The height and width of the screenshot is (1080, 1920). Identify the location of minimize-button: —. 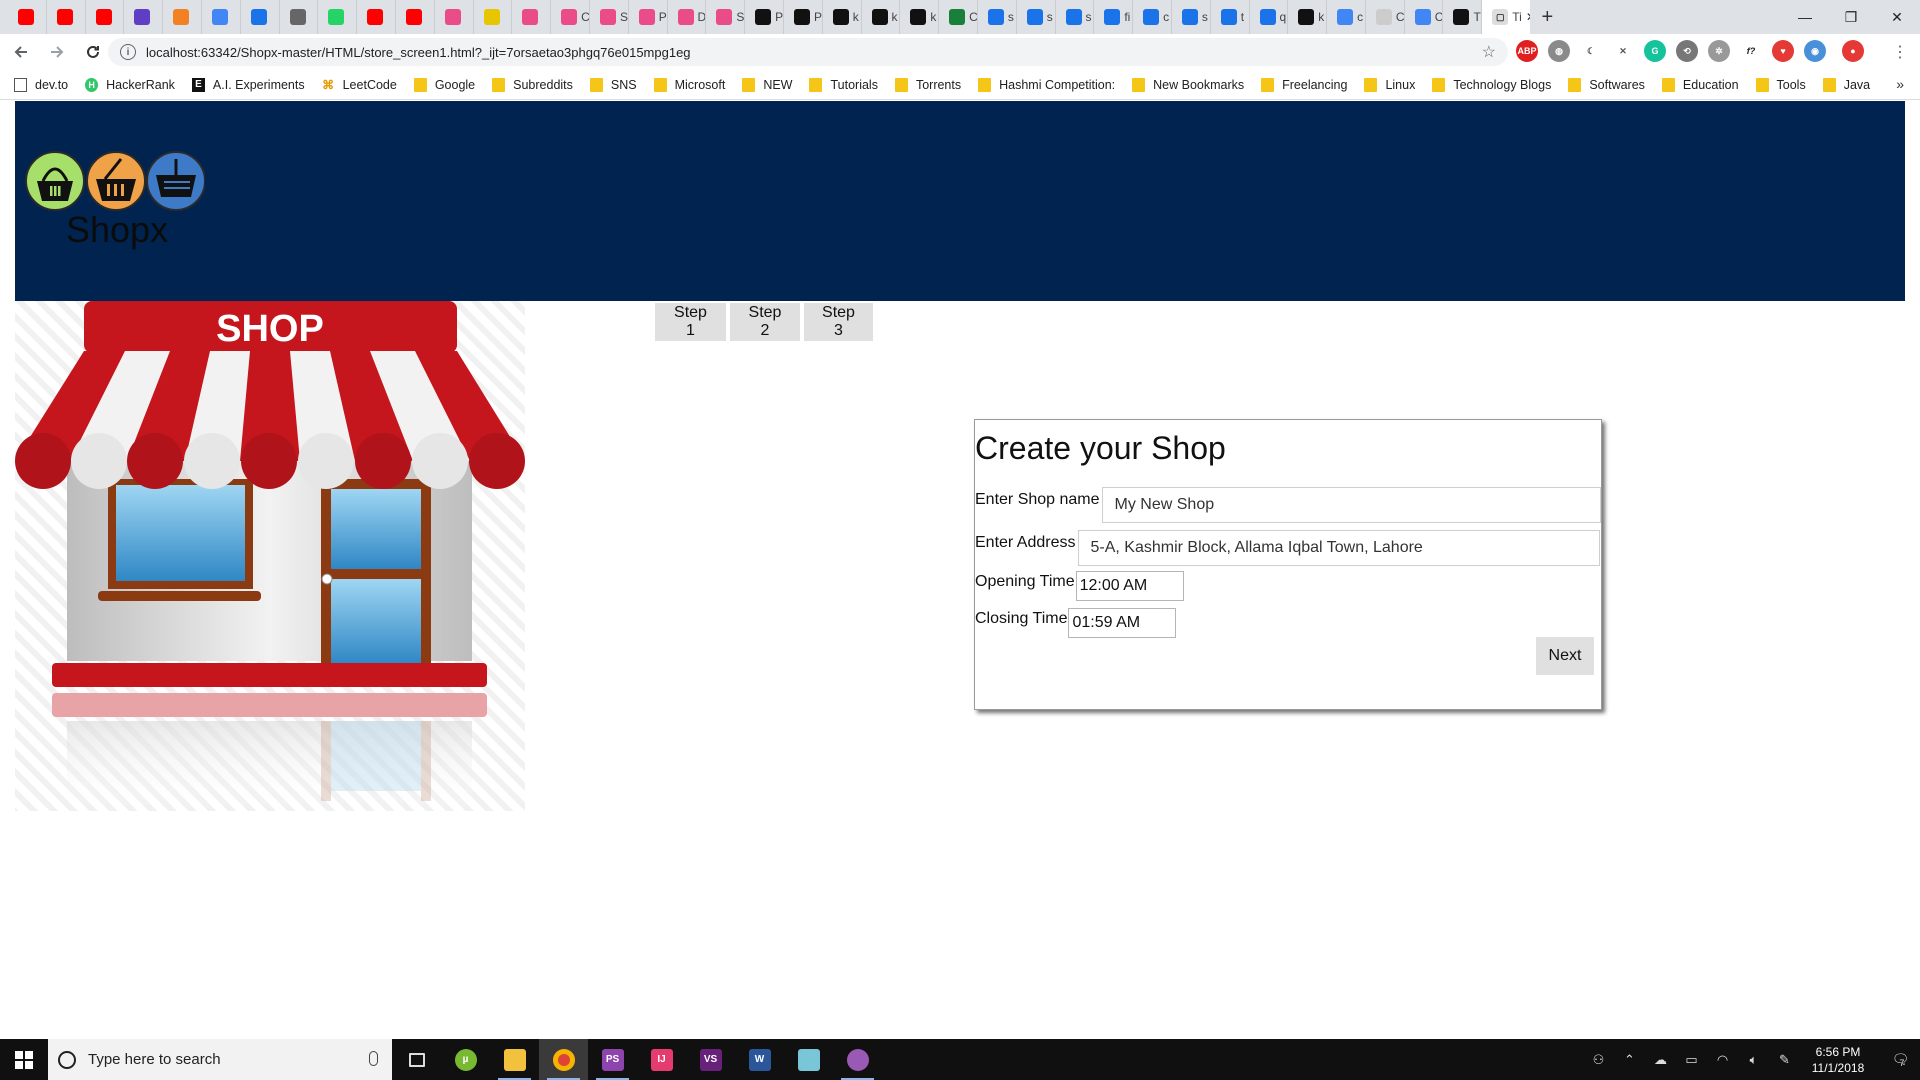
(1805, 17).